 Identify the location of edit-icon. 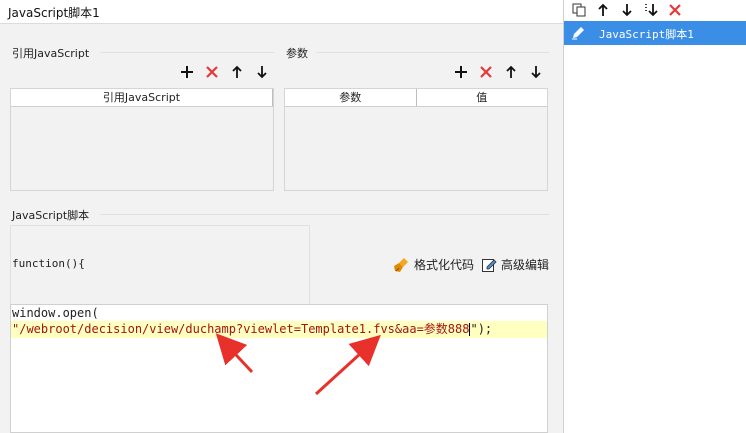
(578, 33).